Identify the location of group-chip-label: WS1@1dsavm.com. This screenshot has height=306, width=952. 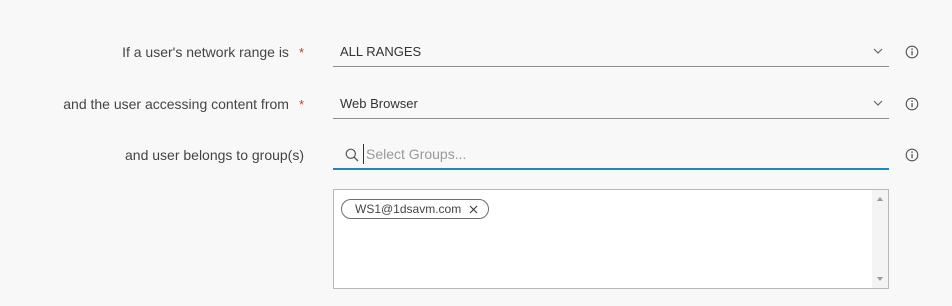
(408, 209).